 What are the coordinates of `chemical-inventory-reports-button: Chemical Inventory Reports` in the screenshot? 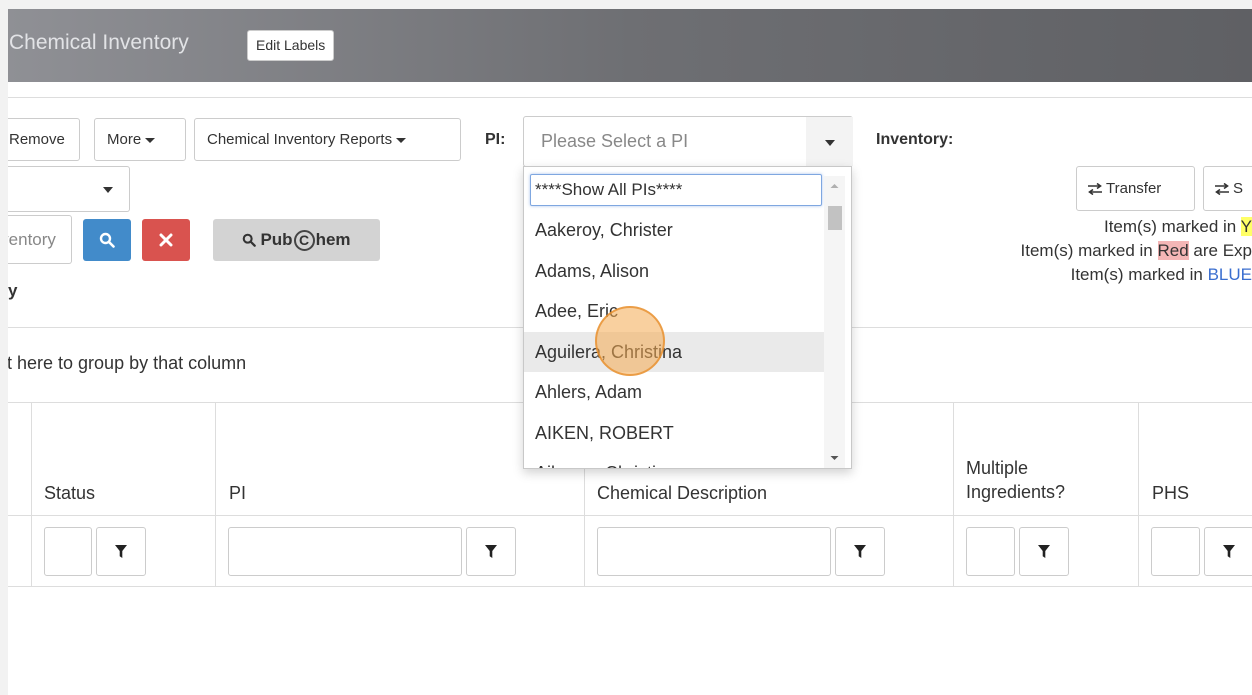 It's located at (327, 139).